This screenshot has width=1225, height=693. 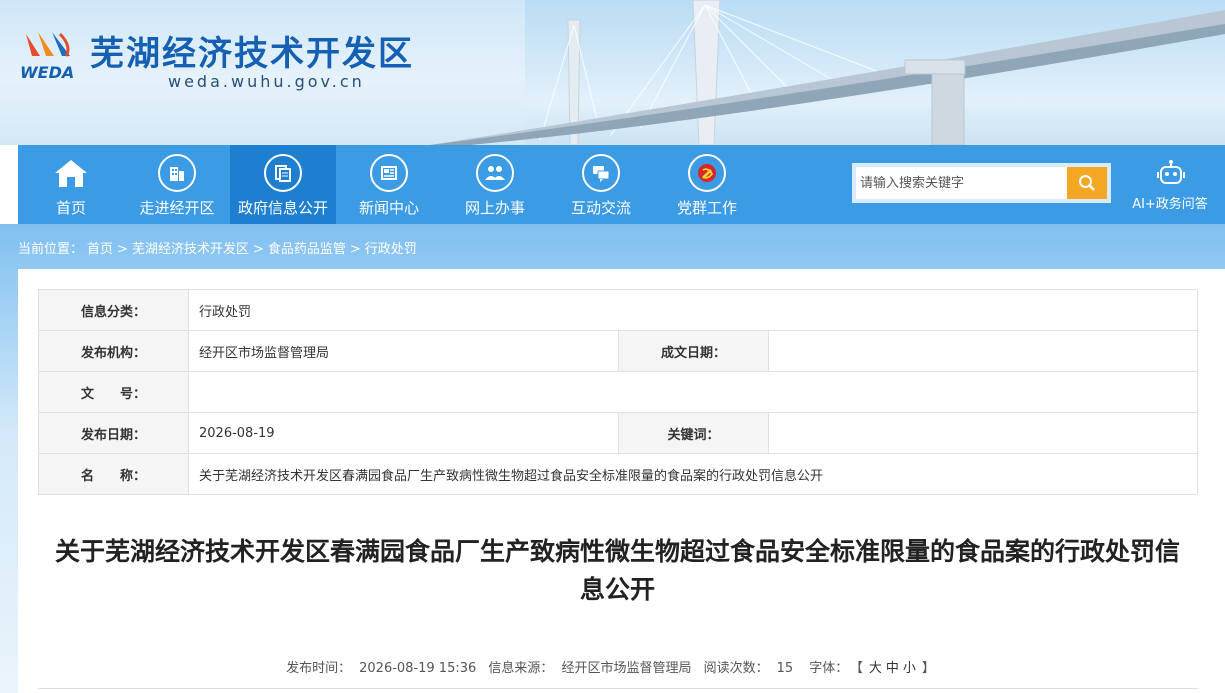 What do you see at coordinates (177, 173) in the screenshot?
I see `building-icon` at bounding box center [177, 173].